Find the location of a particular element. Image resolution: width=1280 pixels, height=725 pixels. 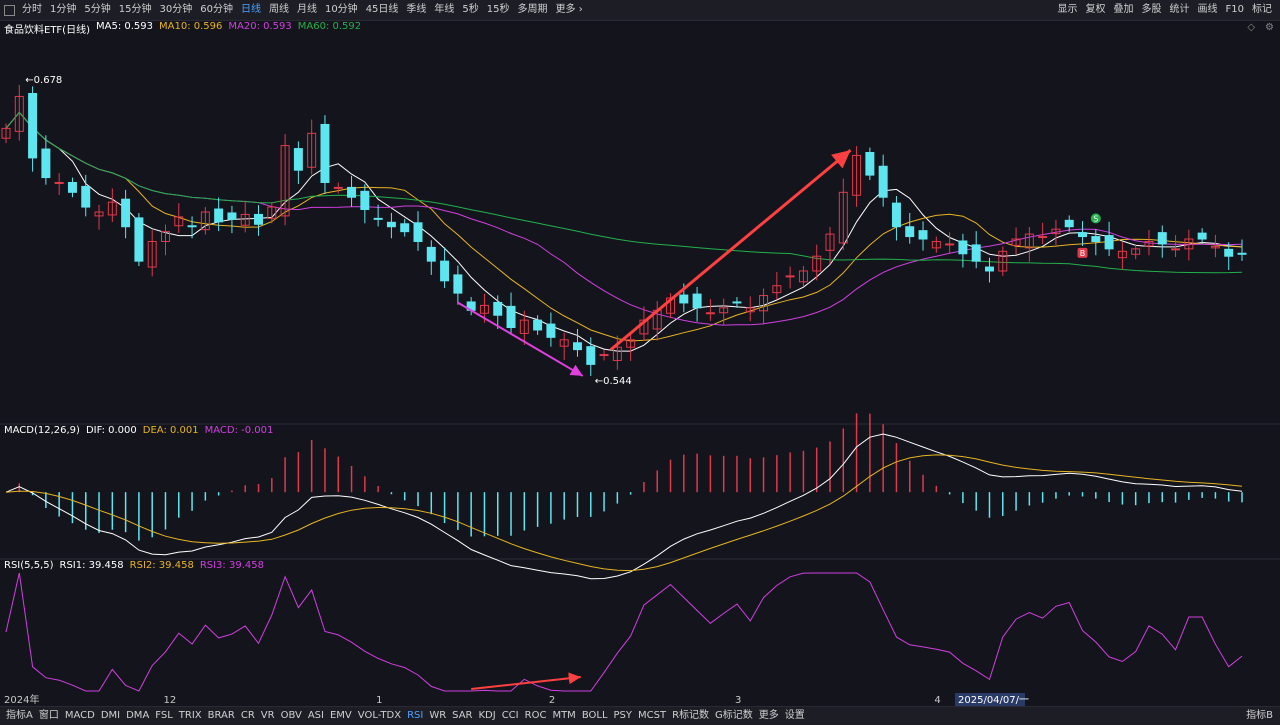

indicator-b-button: 指标B is located at coordinates (1259, 716).